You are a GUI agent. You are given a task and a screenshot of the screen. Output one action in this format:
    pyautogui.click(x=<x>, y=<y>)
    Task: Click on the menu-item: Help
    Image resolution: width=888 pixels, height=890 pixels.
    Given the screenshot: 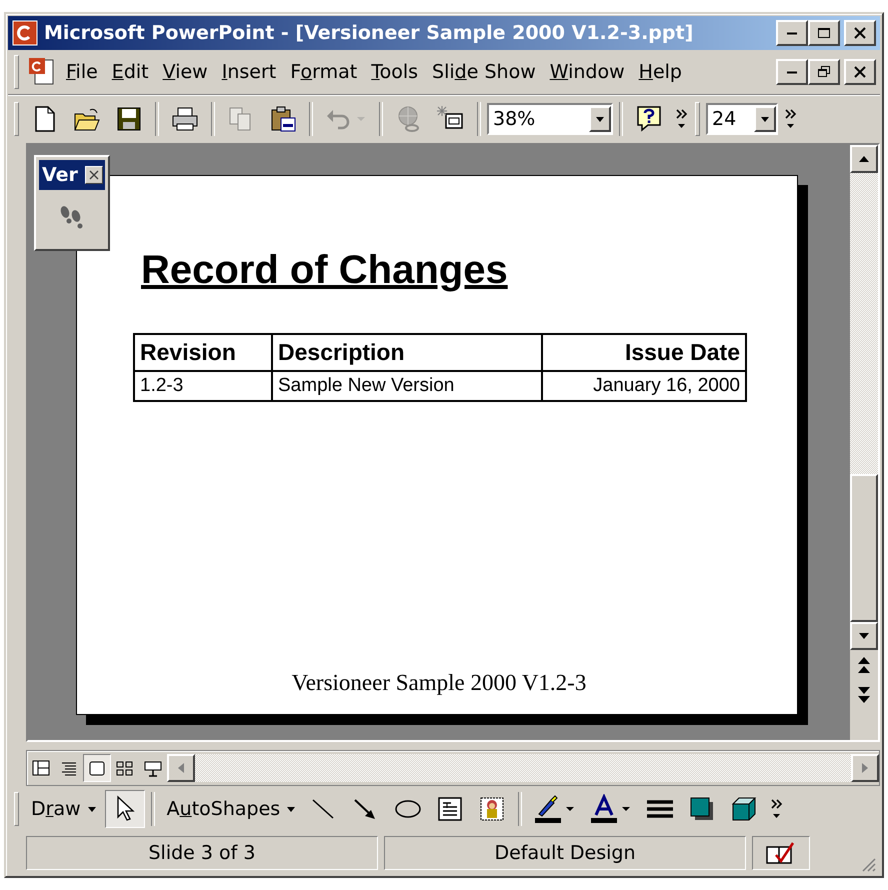 What is the action you would take?
    pyautogui.click(x=660, y=72)
    